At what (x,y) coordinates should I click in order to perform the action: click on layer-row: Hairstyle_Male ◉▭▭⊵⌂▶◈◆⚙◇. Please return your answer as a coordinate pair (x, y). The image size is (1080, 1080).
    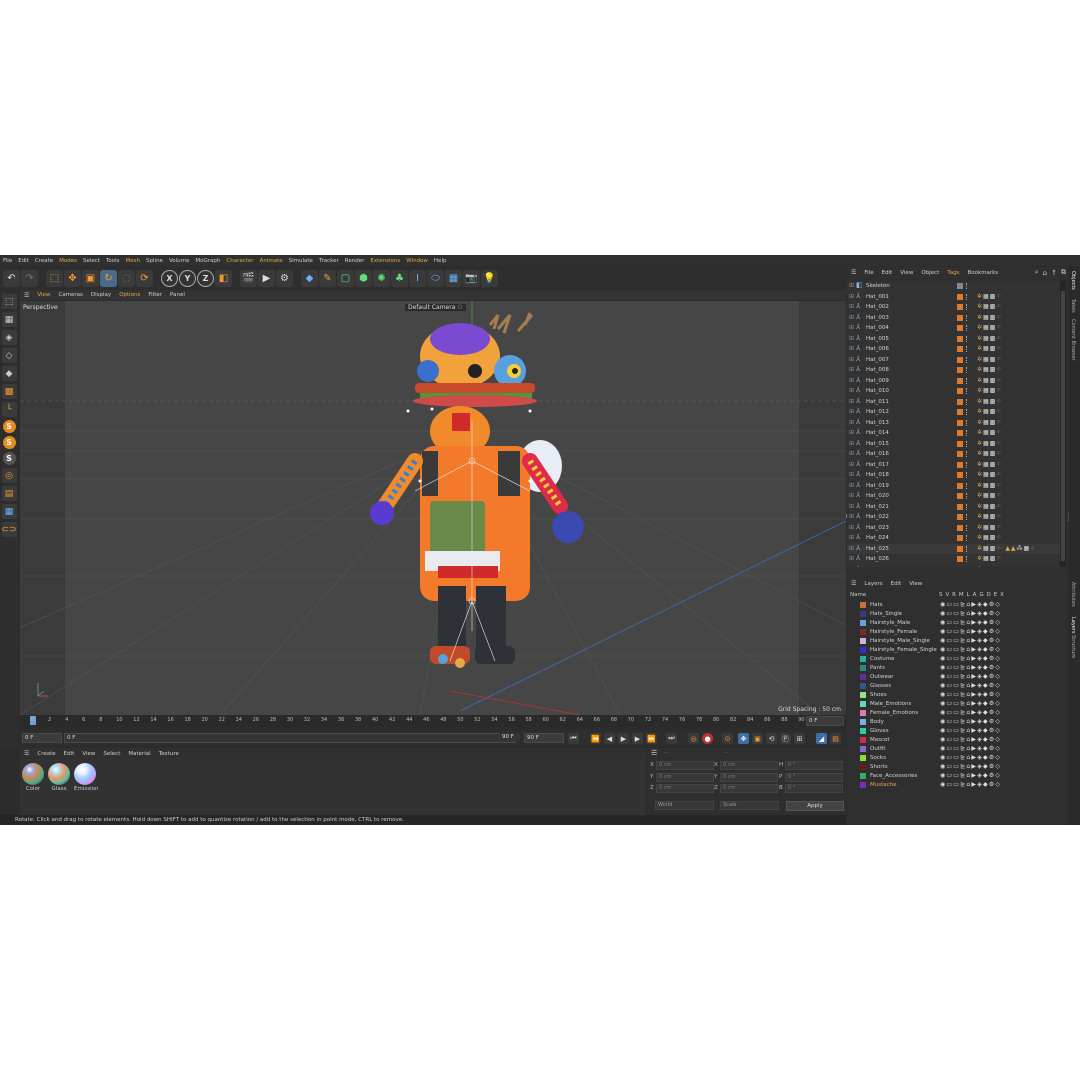
    Looking at the image, I should click on (957, 623).